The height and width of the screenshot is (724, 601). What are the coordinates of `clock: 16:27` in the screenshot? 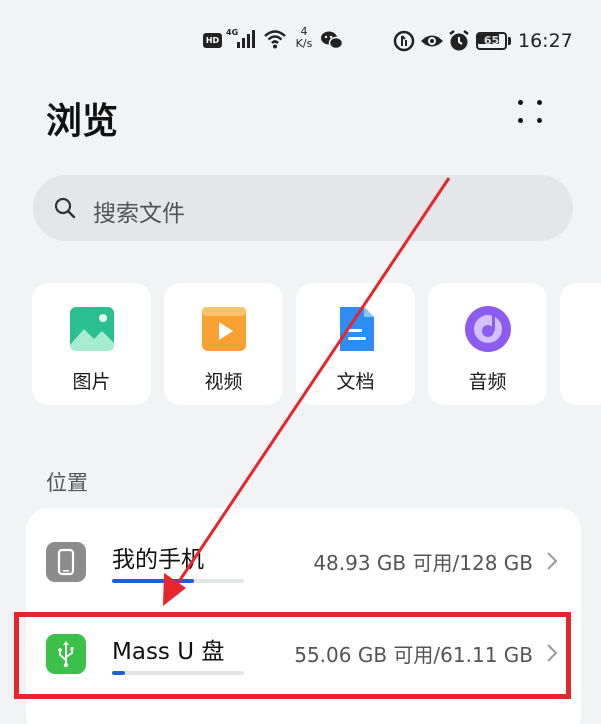 It's located at (545, 41).